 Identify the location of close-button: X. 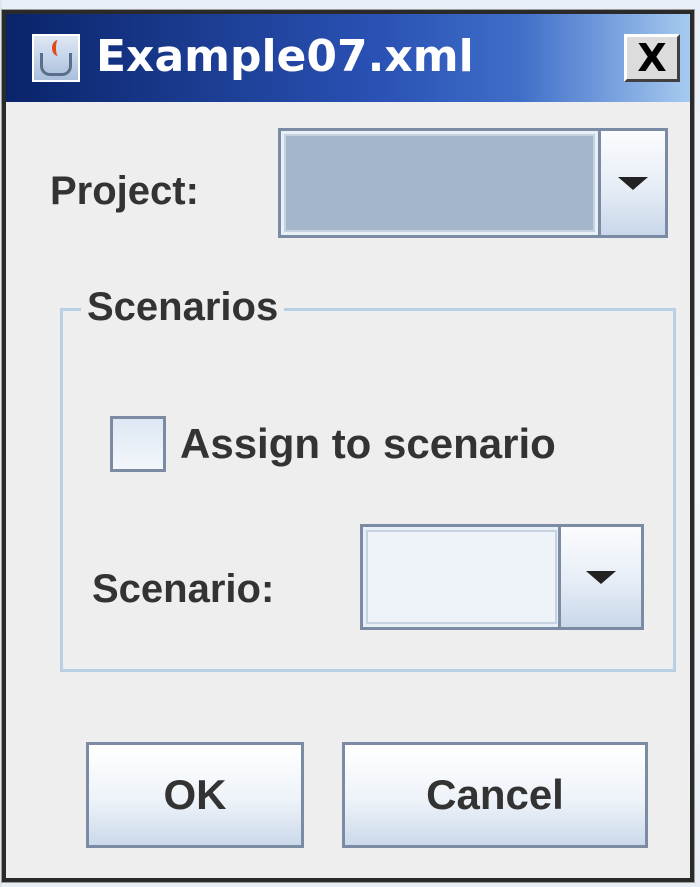
(652, 58).